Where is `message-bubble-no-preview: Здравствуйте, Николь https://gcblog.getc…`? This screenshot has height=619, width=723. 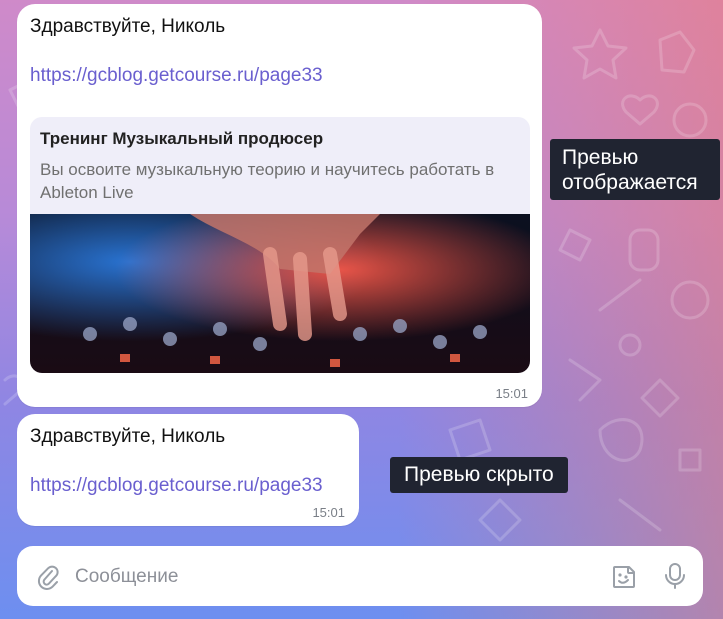
message-bubble-no-preview: Здравствуйте, Николь https://gcblog.getc… is located at coordinates (188, 470).